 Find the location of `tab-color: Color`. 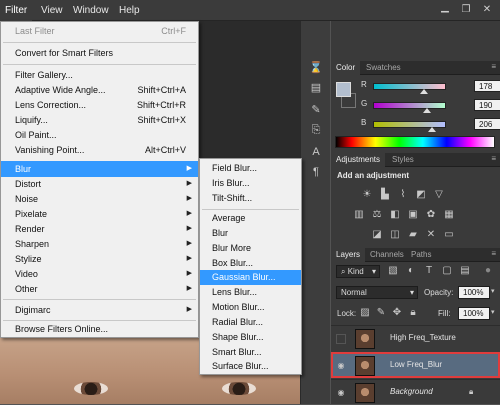

tab-color: Color is located at coordinates (346, 68).